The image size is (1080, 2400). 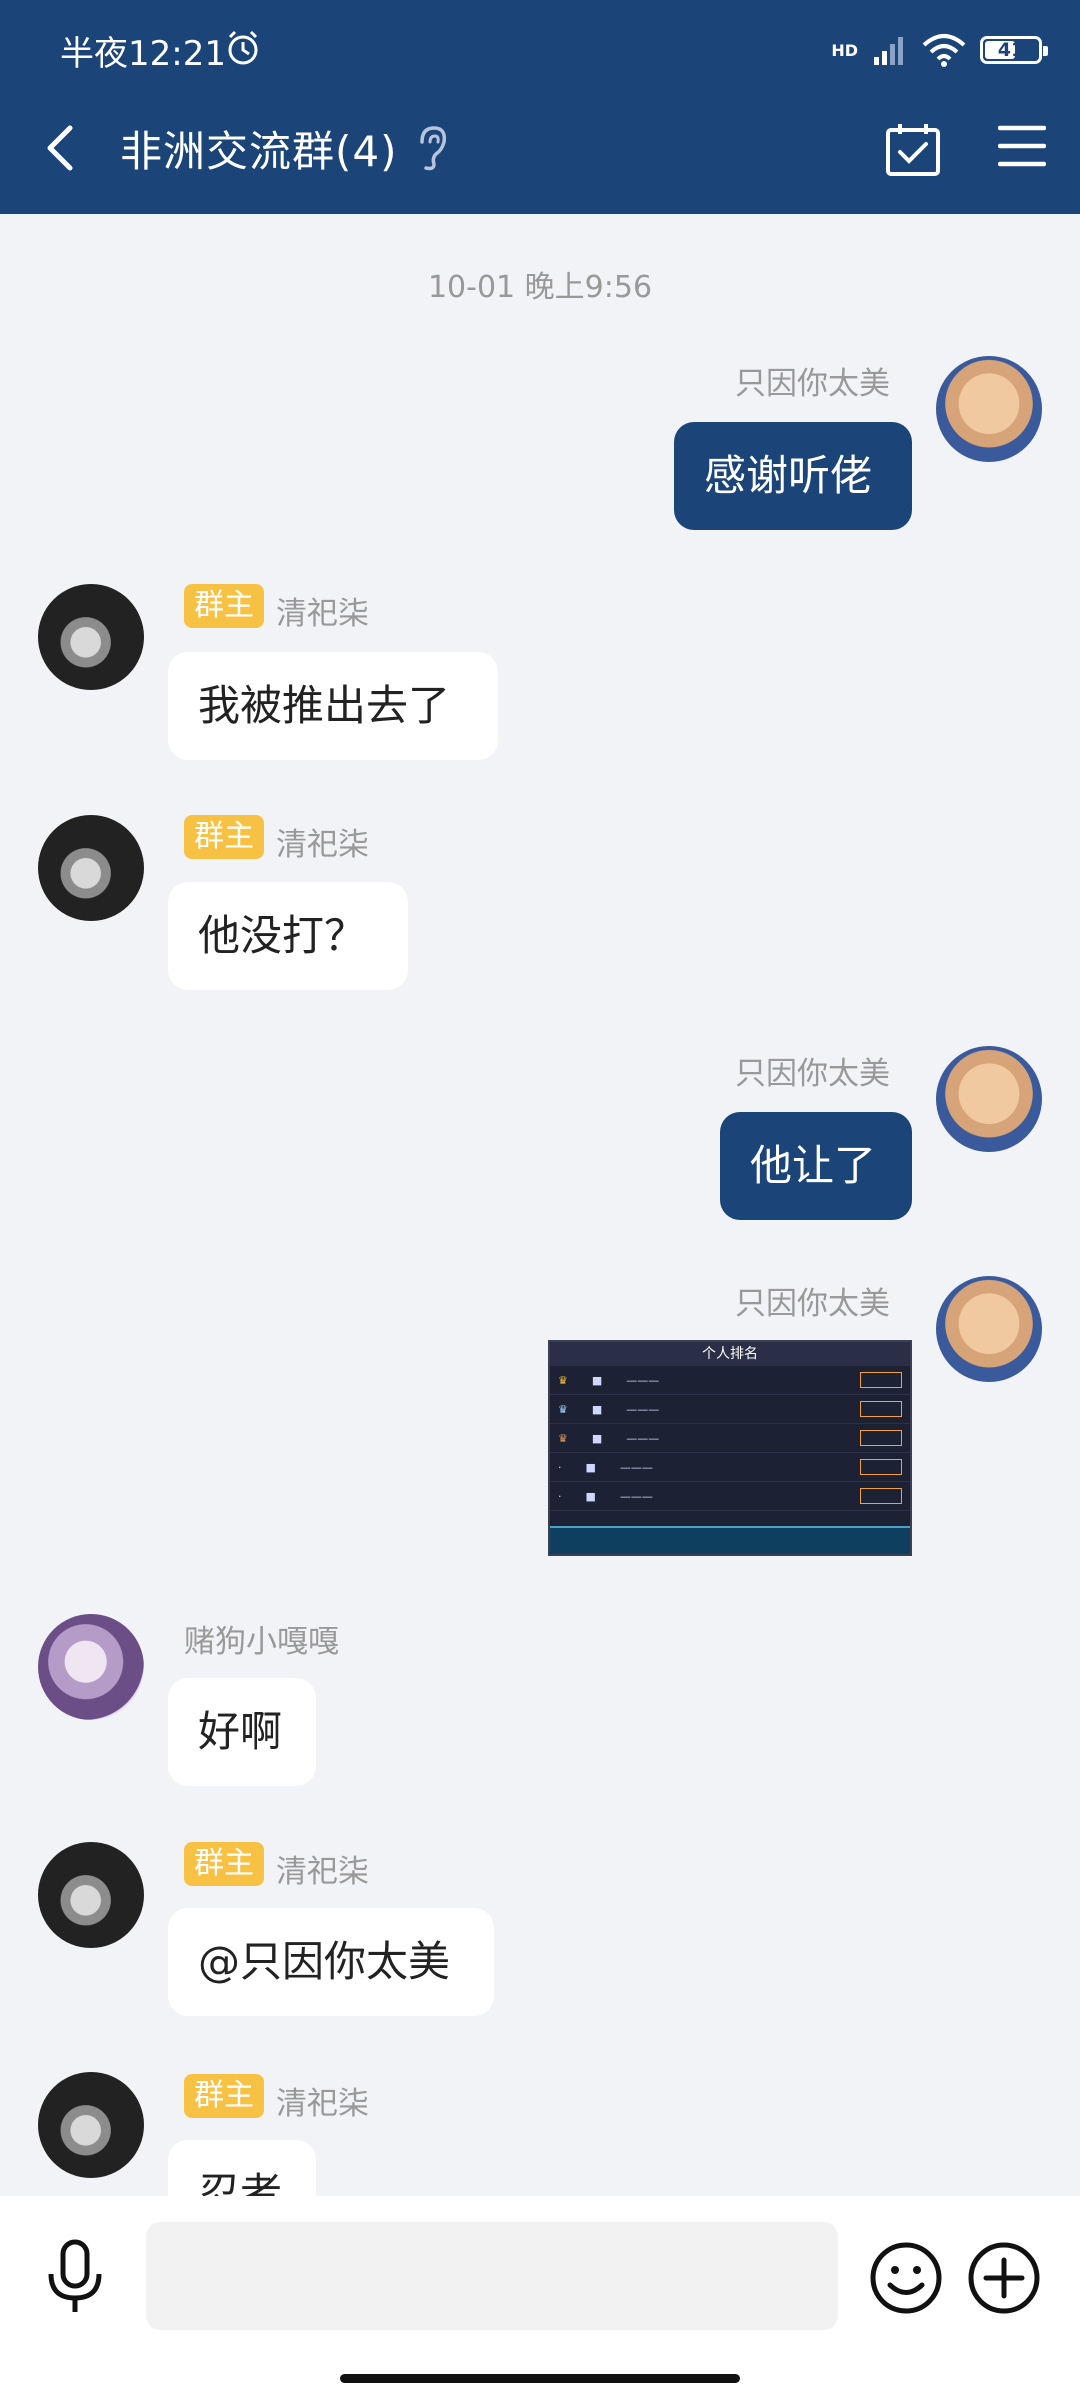 I want to click on wifi-icon, so click(x=944, y=50).